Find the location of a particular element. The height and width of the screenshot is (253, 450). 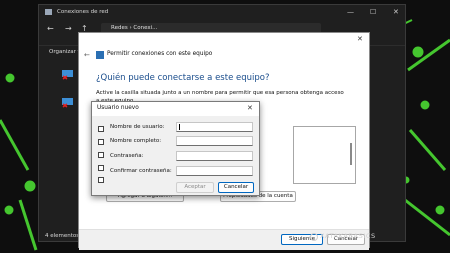

text-caret is located at coordinates (179, 127).